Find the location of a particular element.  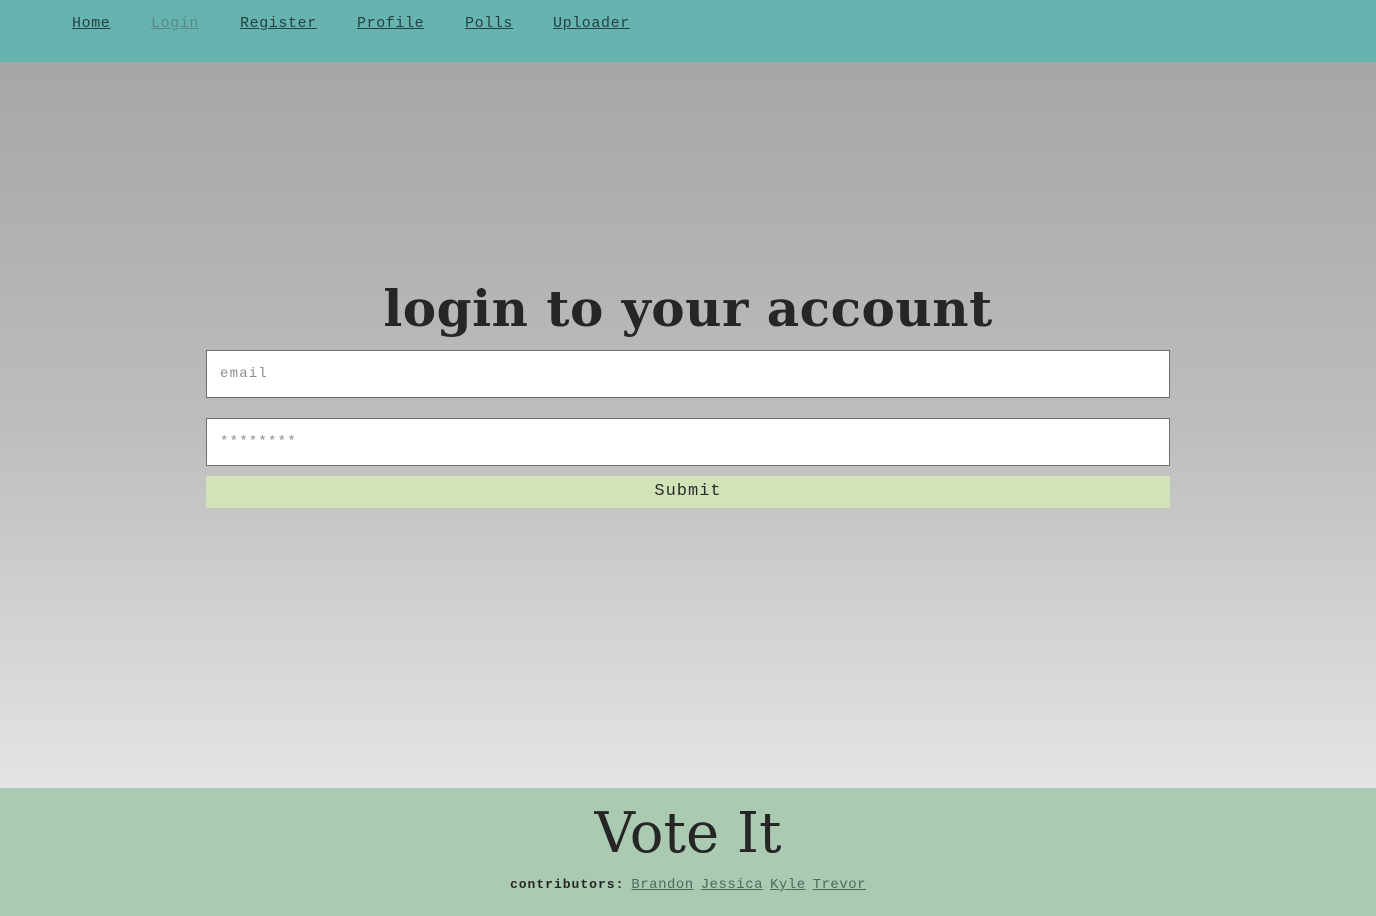

login-heading: login to your account is located at coordinates (688, 308).